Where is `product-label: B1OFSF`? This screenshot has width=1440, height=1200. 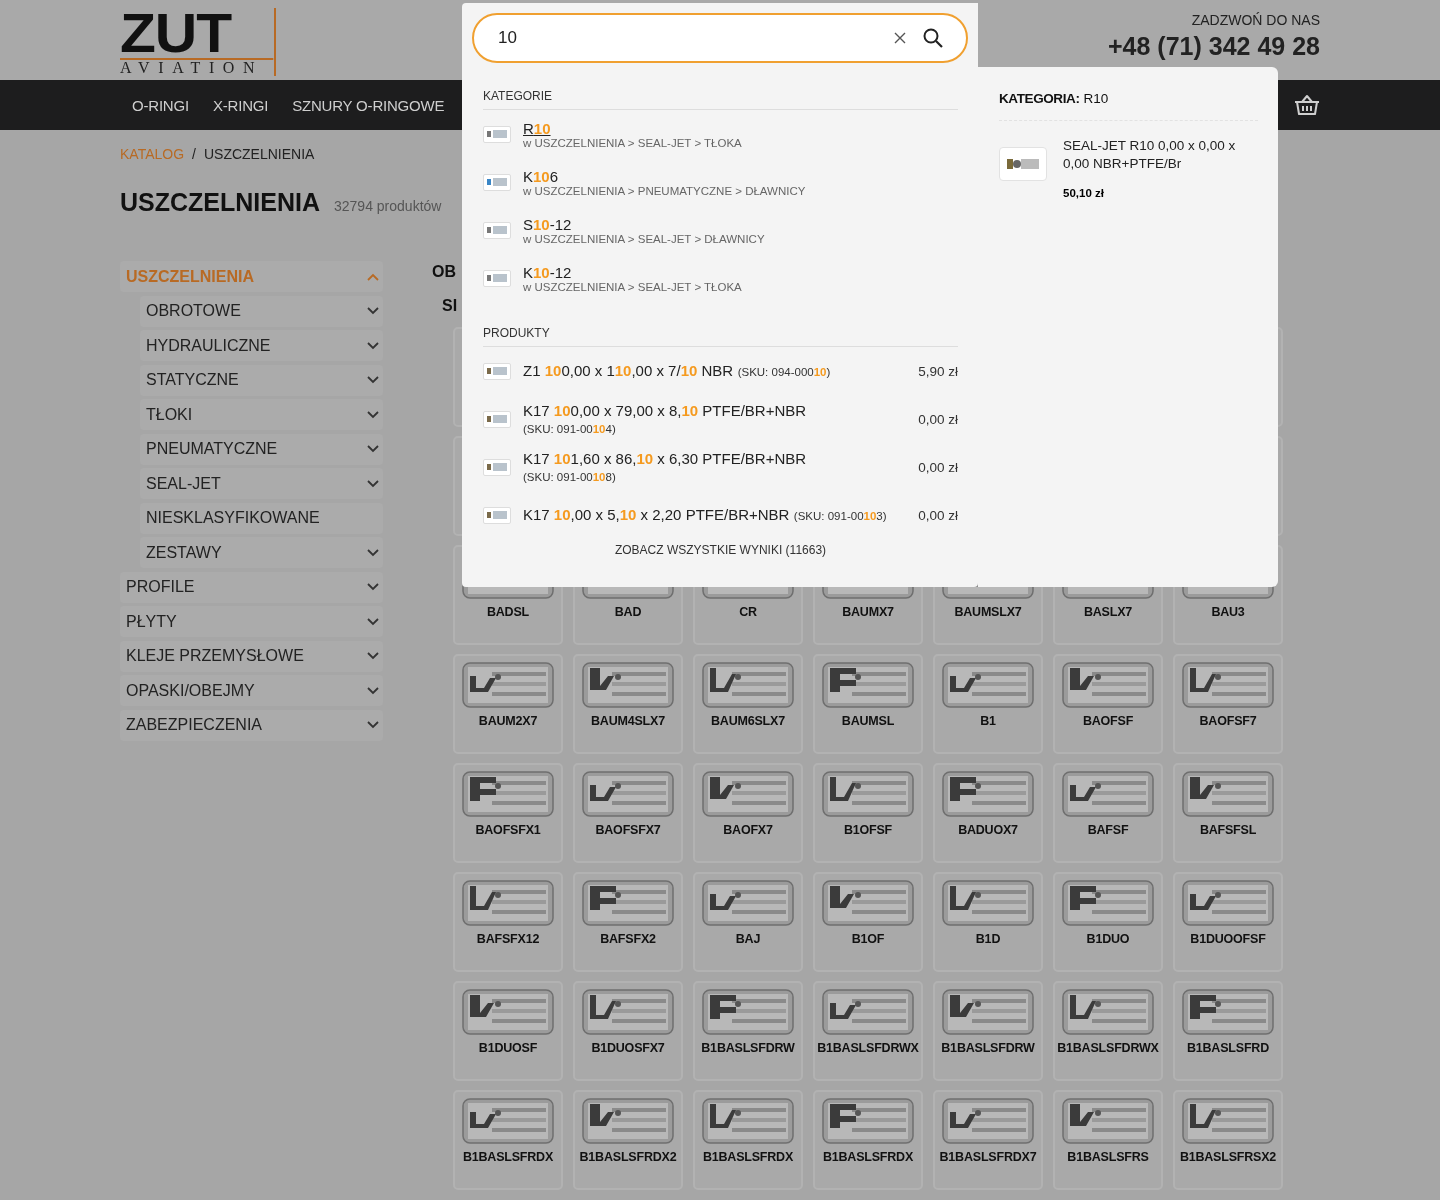 product-label: B1OFSF is located at coordinates (868, 830).